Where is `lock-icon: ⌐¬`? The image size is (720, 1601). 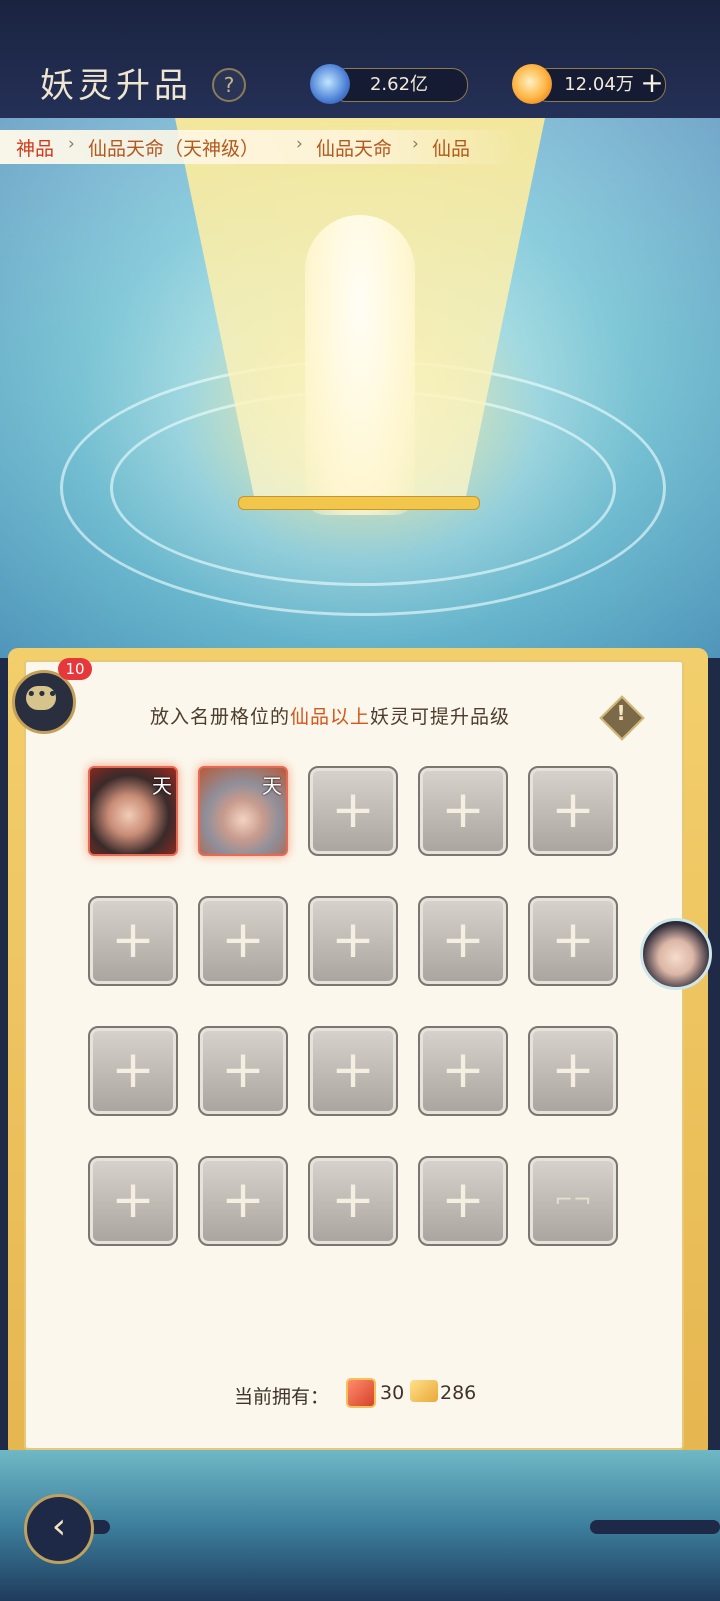 lock-icon: ⌐¬ is located at coordinates (573, 1200).